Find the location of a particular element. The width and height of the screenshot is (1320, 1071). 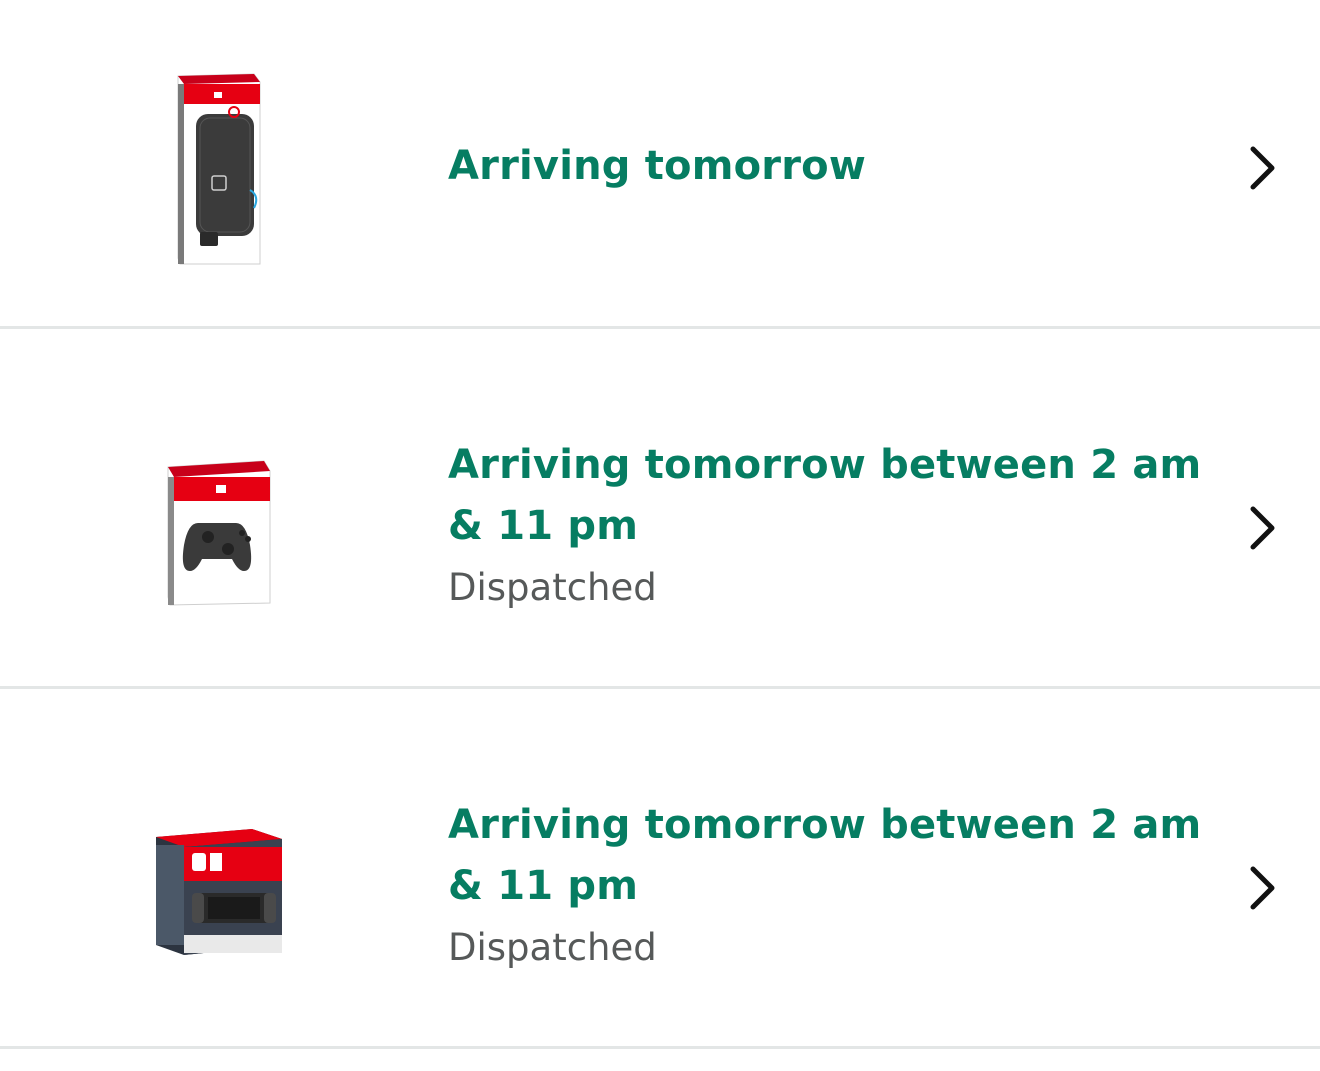

delivery-status-title: Arriving tomorrow is located at coordinates (657, 166).